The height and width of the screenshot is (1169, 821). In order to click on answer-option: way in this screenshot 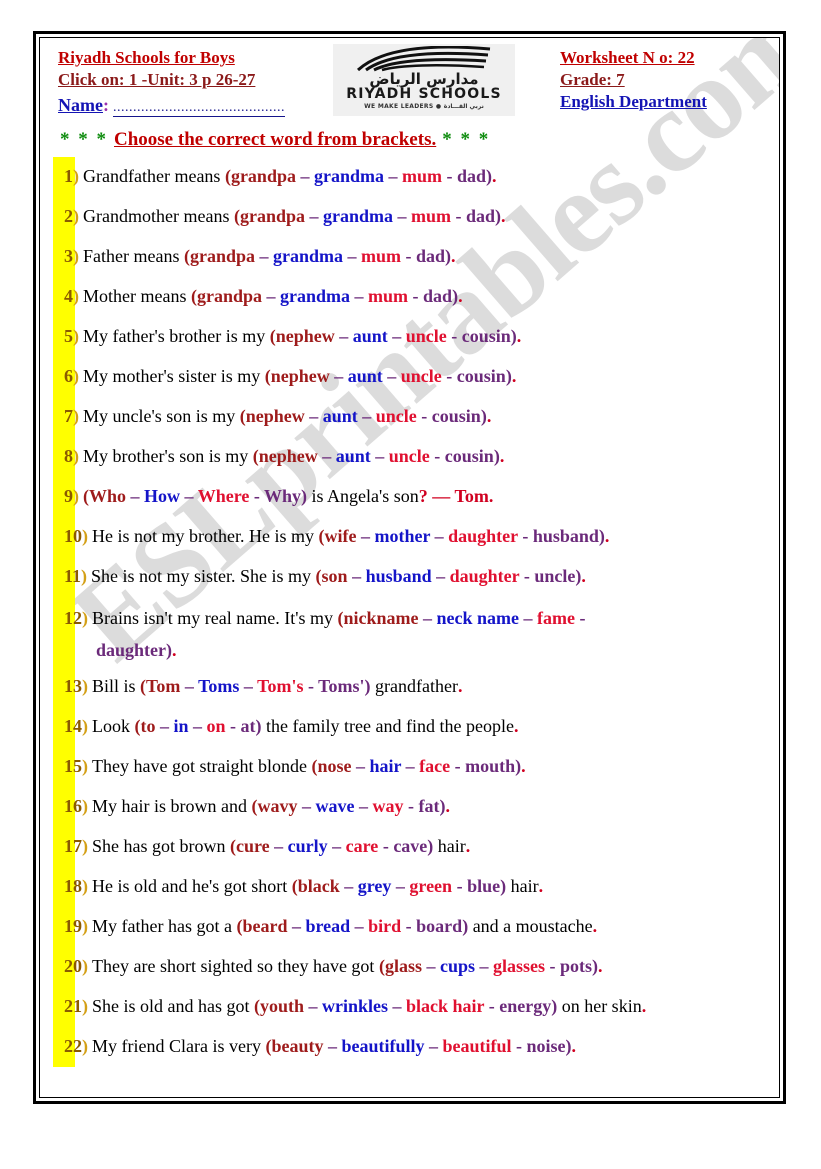, I will do `click(387, 806)`.